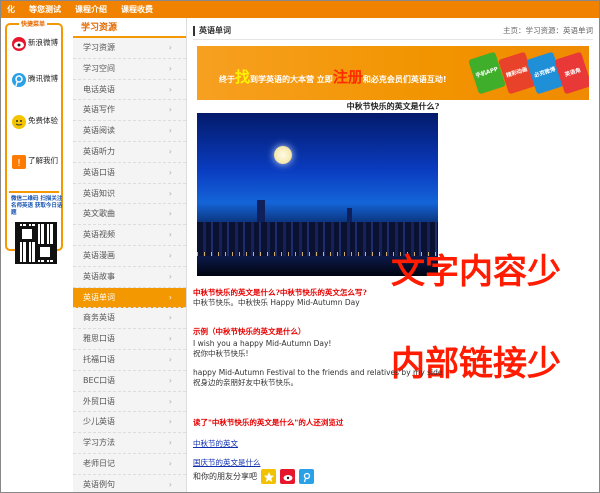  Describe the element at coordinates (571, 73) in the screenshot. I see `badge-english-corner: 英语角` at that location.